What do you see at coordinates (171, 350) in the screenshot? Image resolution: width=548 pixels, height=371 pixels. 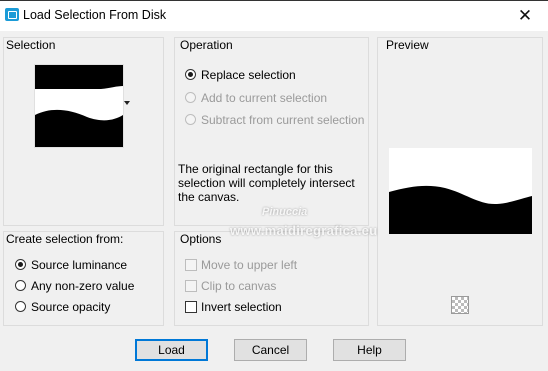 I see `load-button: Load` at bounding box center [171, 350].